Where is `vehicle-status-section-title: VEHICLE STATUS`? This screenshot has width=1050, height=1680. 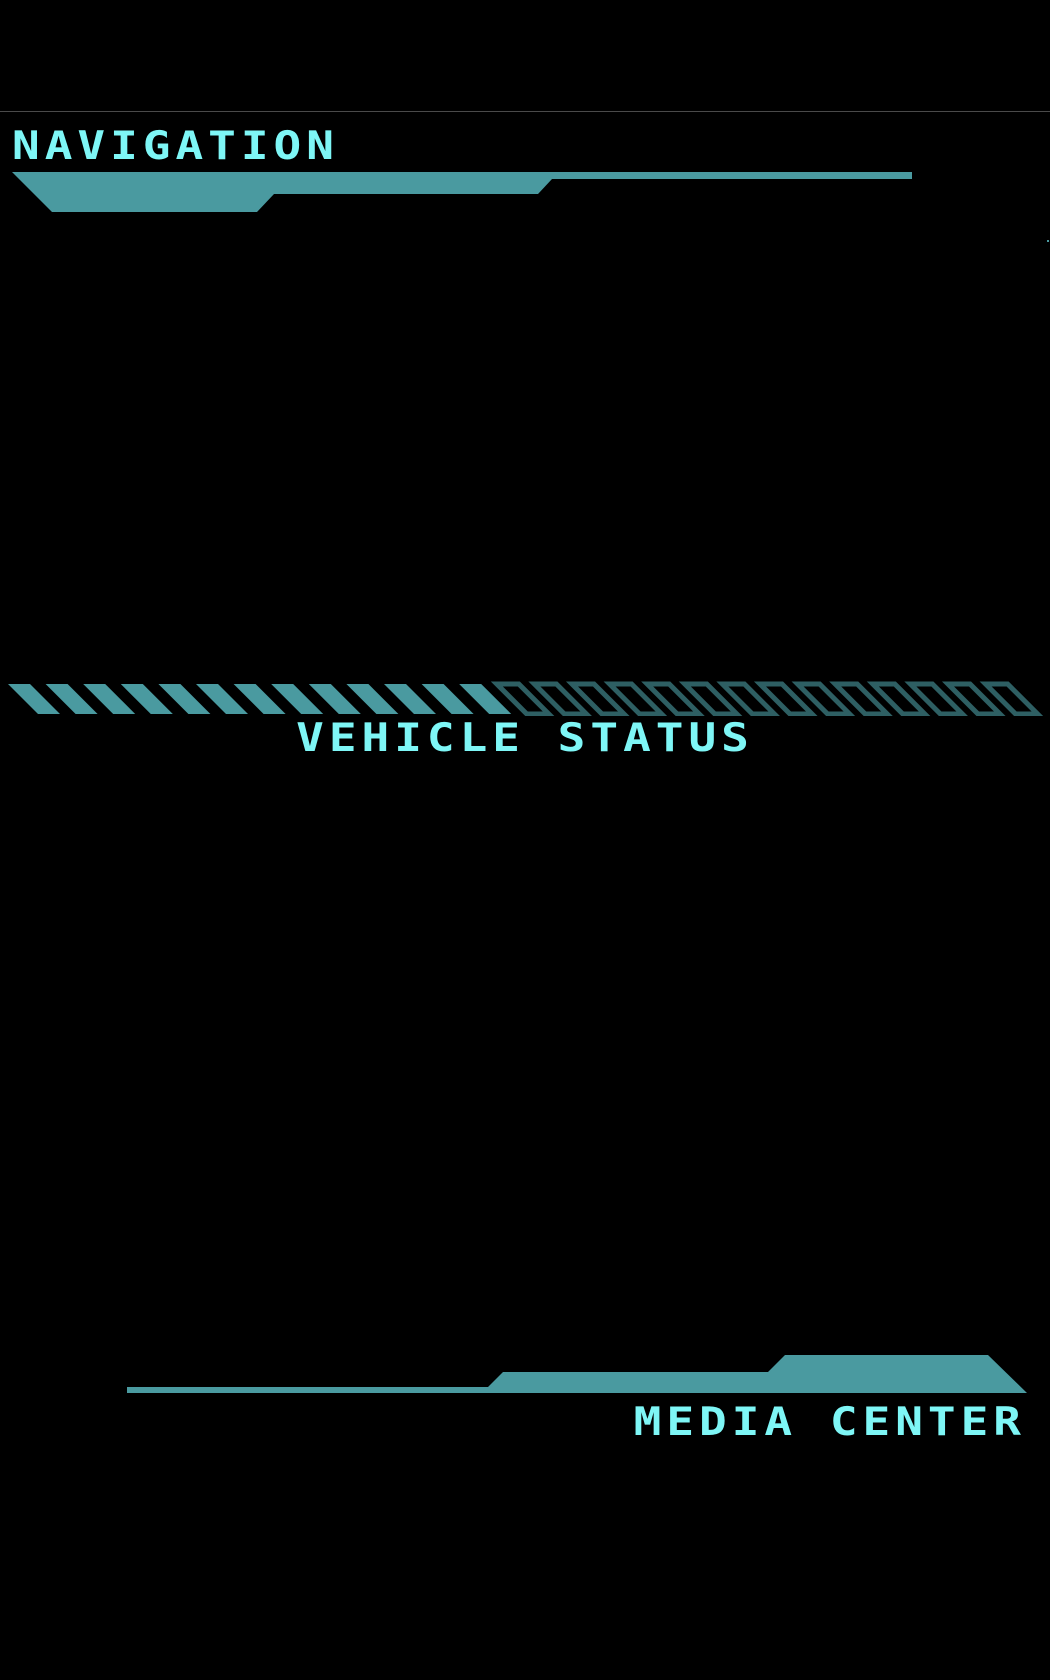 vehicle-status-section-title: VEHICLE STATUS is located at coordinates (525, 737).